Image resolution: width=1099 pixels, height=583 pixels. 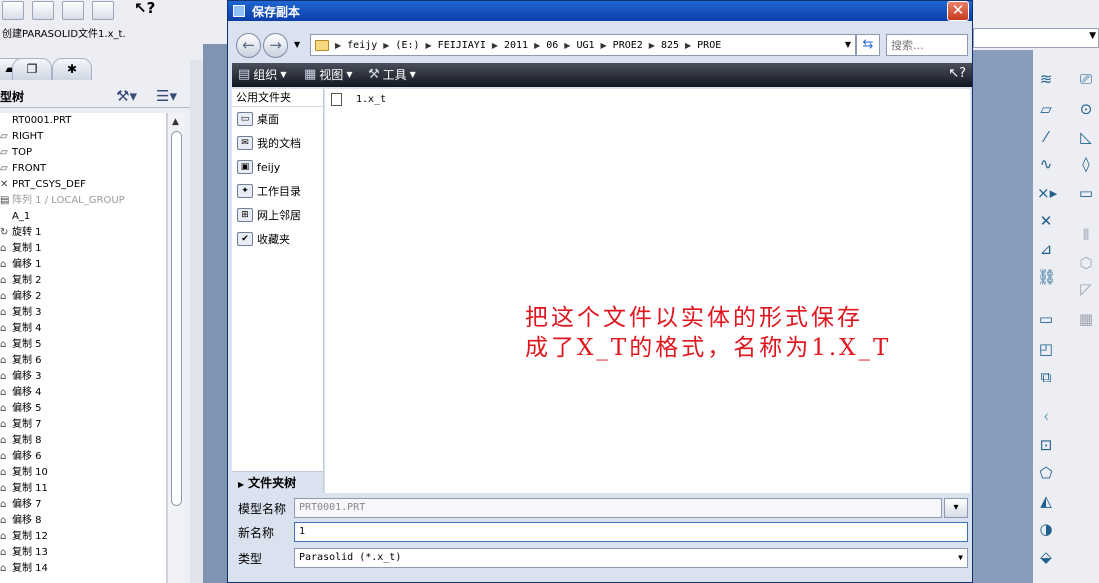 What do you see at coordinates (703, 45) in the screenshot?
I see `breadcrumb-item: ▶ PROE` at bounding box center [703, 45].